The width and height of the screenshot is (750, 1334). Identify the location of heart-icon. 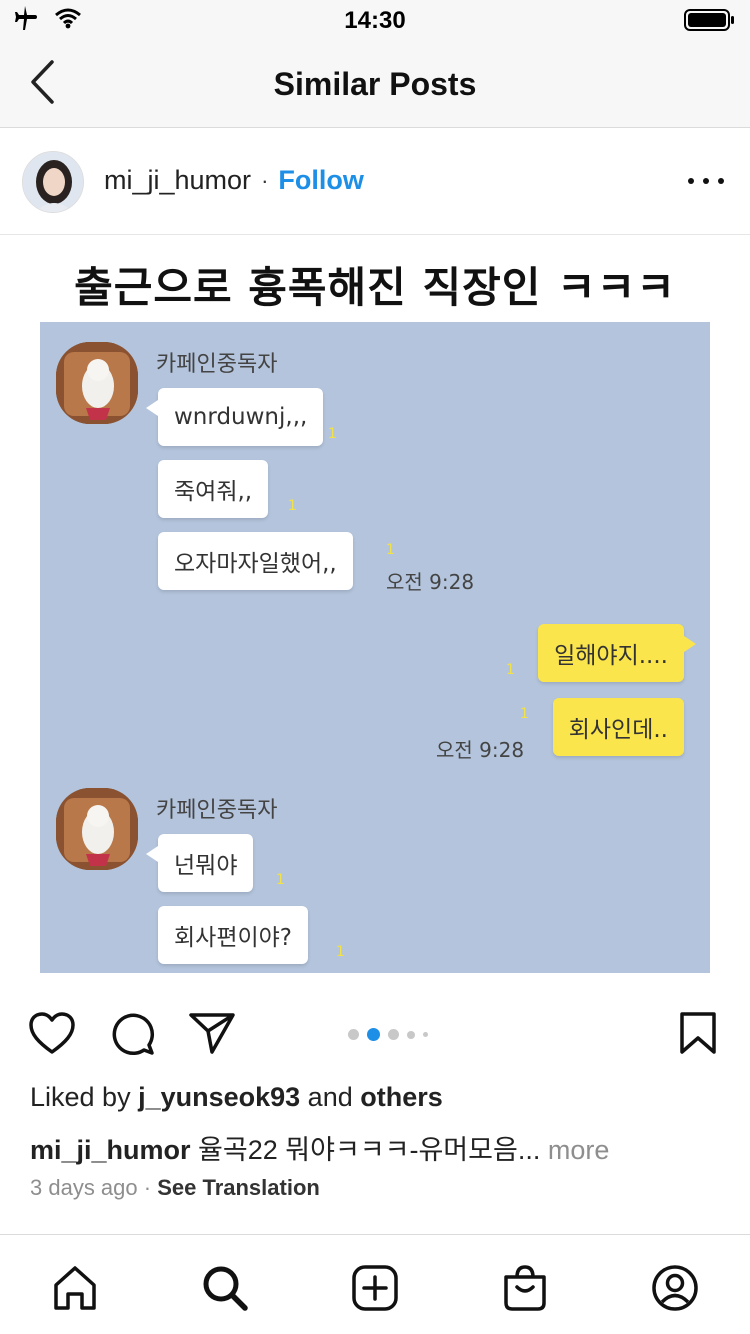
(52, 1033).